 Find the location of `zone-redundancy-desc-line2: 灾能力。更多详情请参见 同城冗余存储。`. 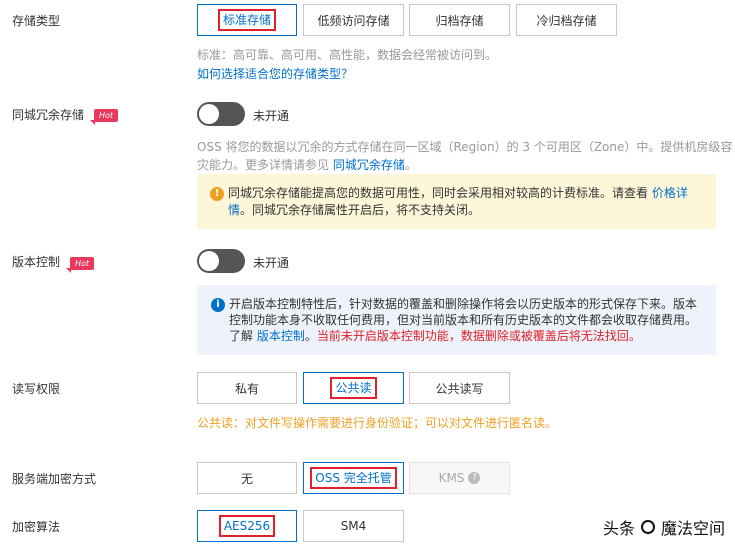

zone-redundancy-desc-line2: 灾能力。更多详情请参见 同城冗余存储。 is located at coordinates (307, 164).